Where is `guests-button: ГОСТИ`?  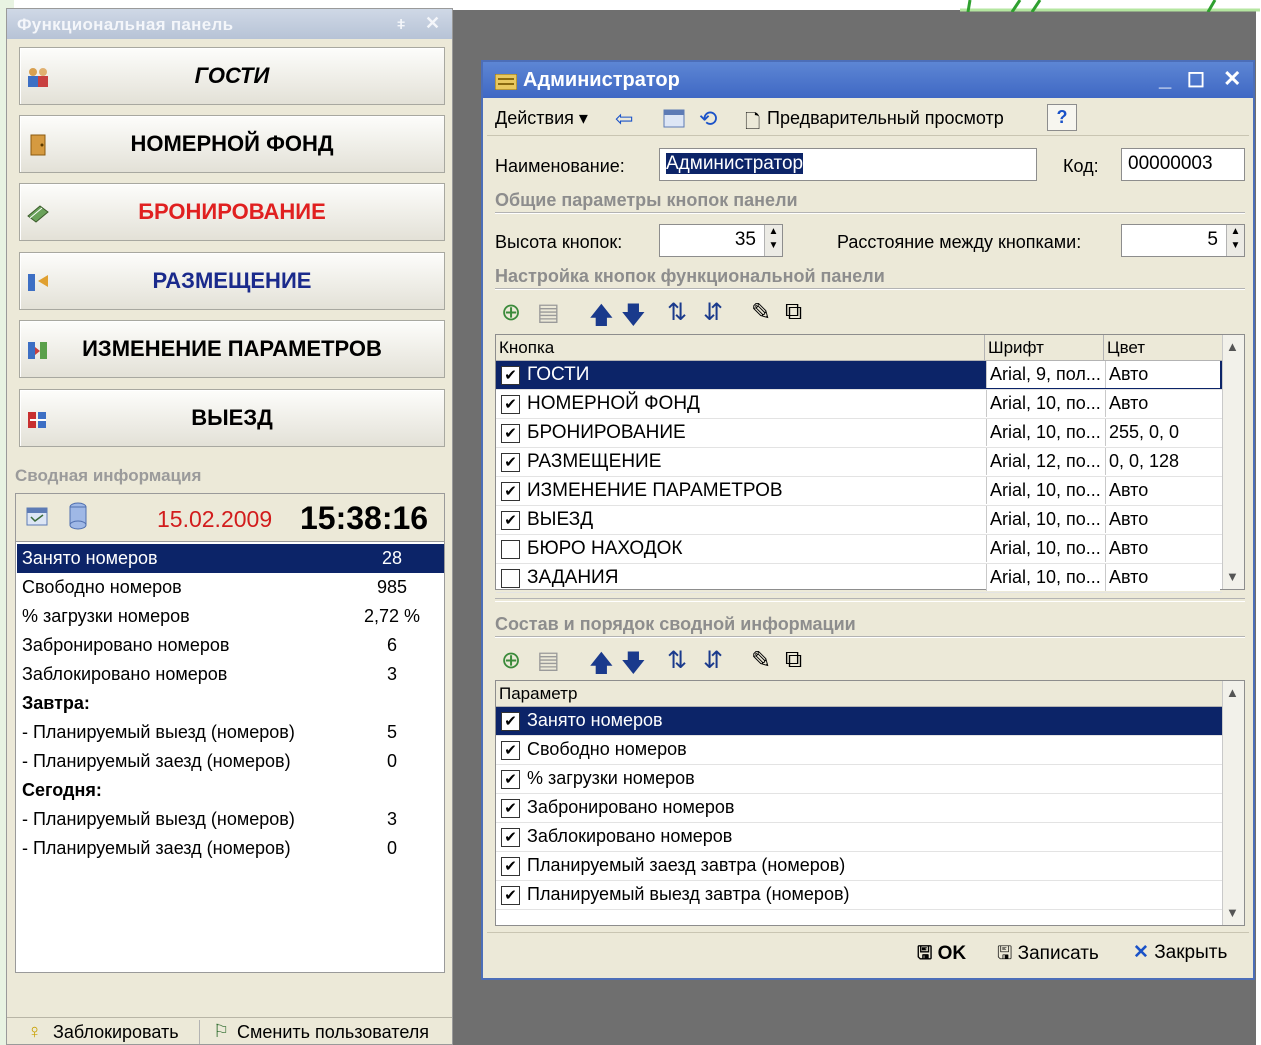
guests-button: ГОСТИ is located at coordinates (232, 76).